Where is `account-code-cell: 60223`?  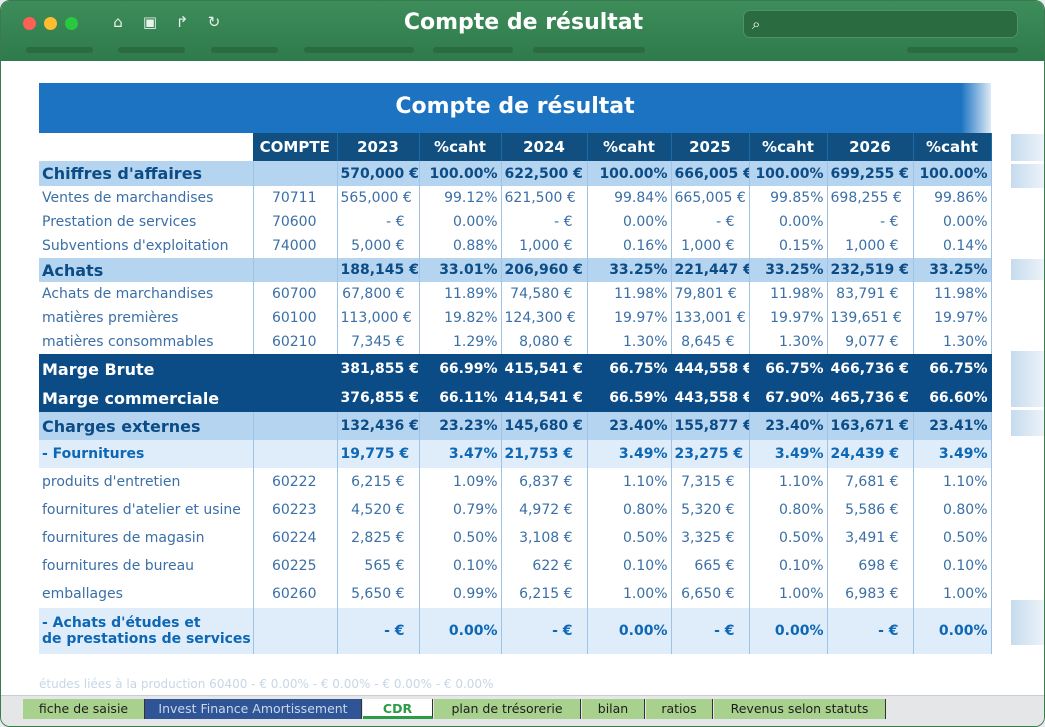 account-code-cell: 60223 is located at coordinates (295, 510).